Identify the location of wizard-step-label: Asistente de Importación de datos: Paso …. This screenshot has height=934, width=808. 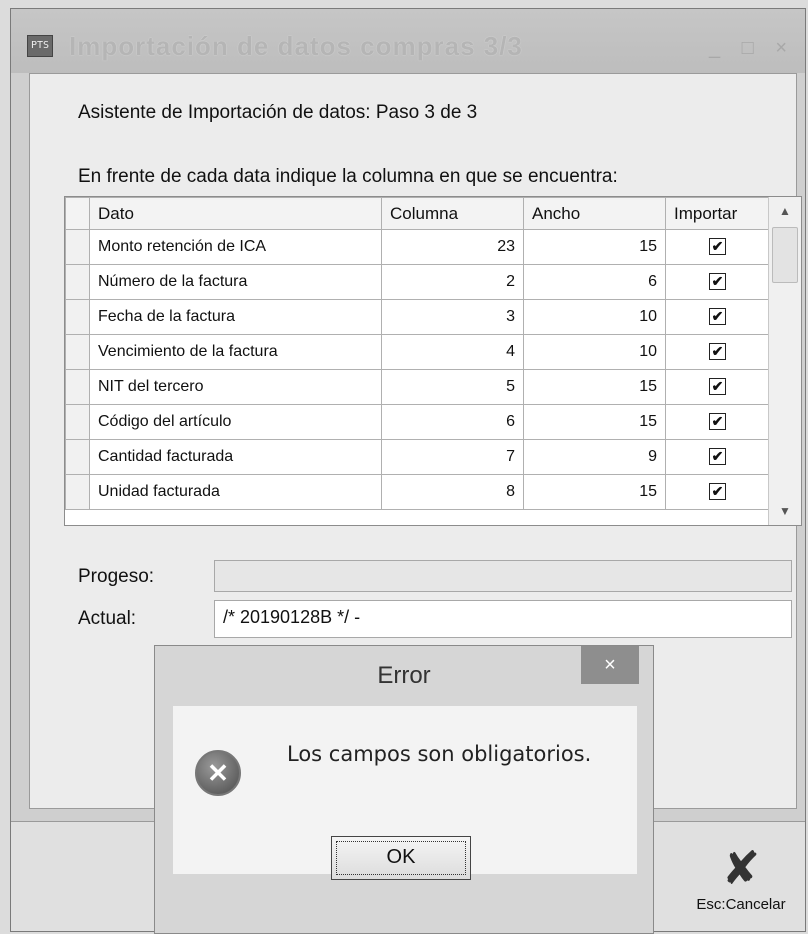
(278, 112).